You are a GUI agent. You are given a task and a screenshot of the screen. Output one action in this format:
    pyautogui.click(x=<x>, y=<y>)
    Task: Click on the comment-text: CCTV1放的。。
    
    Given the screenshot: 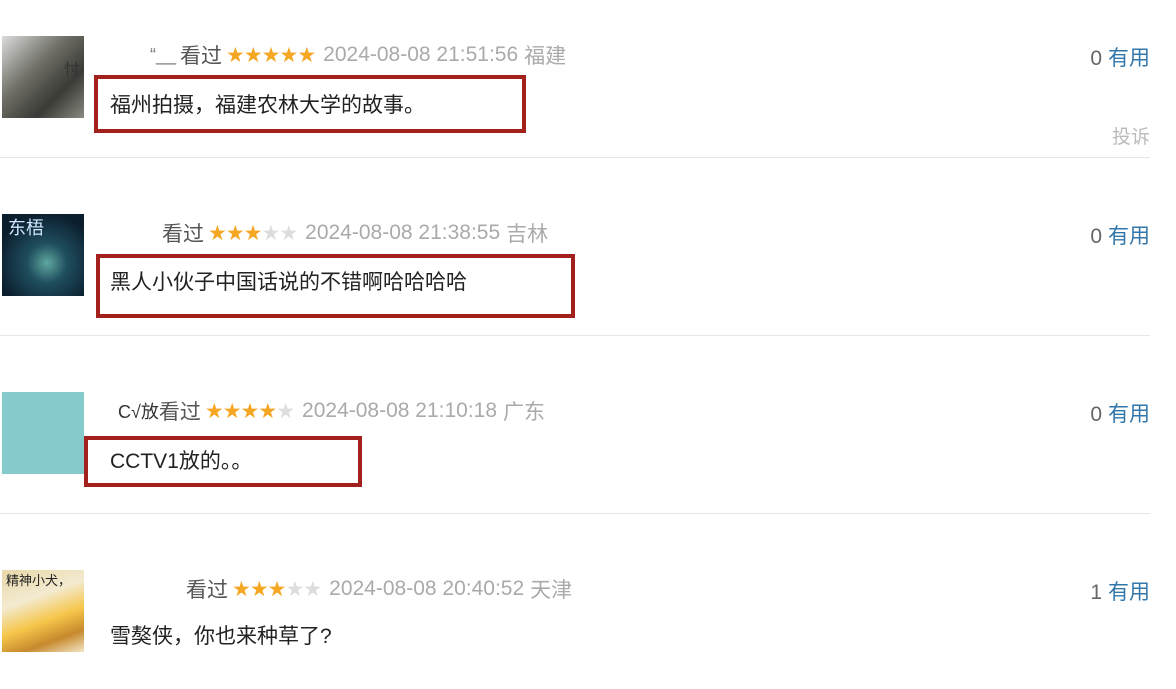 What is the action you would take?
    pyautogui.click(x=181, y=461)
    